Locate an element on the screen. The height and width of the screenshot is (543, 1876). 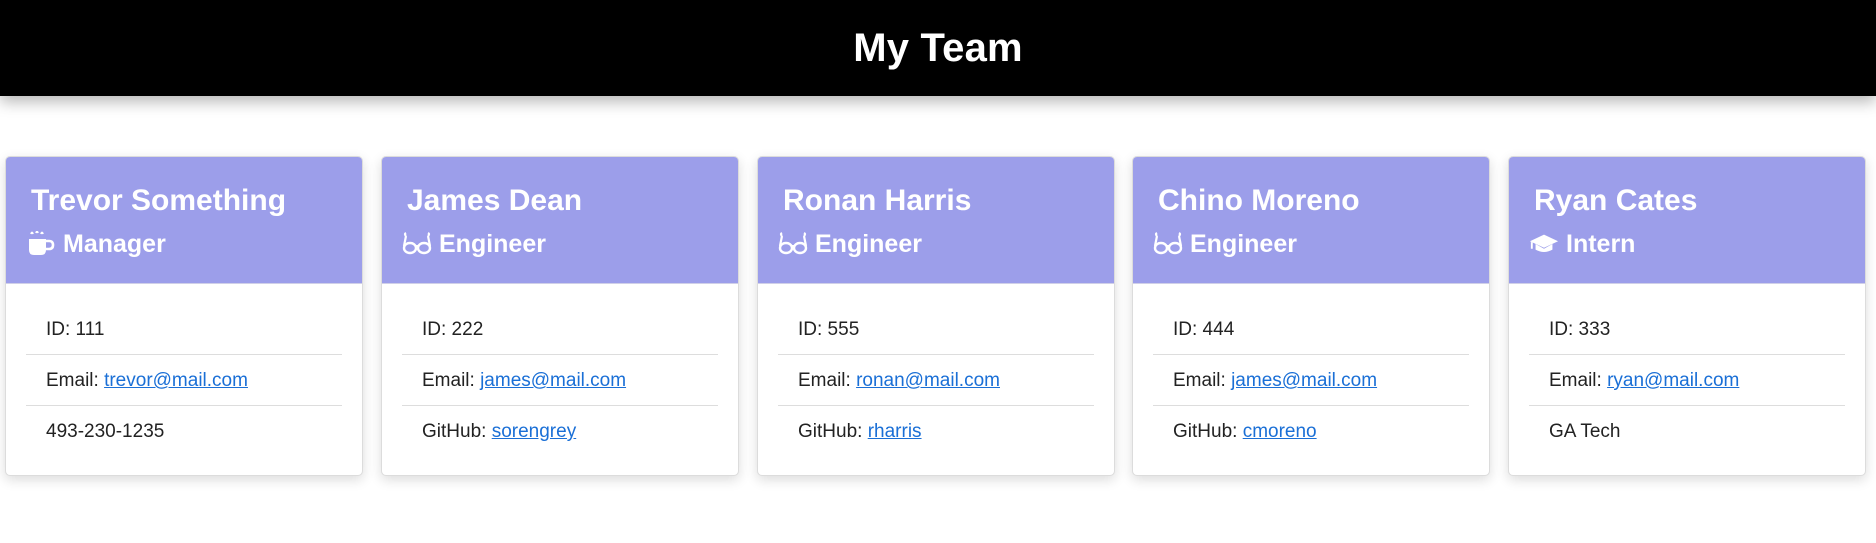
member-name: James Dean is located at coordinates (495, 200).